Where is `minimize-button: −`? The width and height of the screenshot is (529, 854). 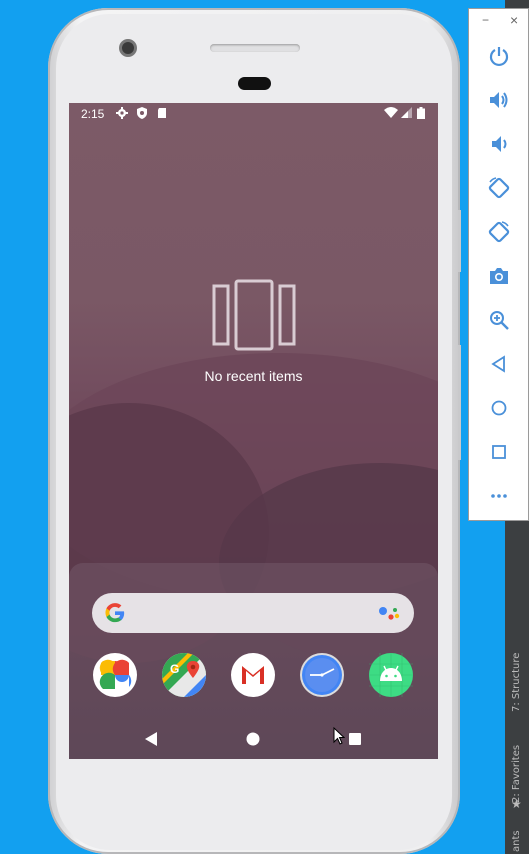
minimize-button: − is located at coordinates (485, 20).